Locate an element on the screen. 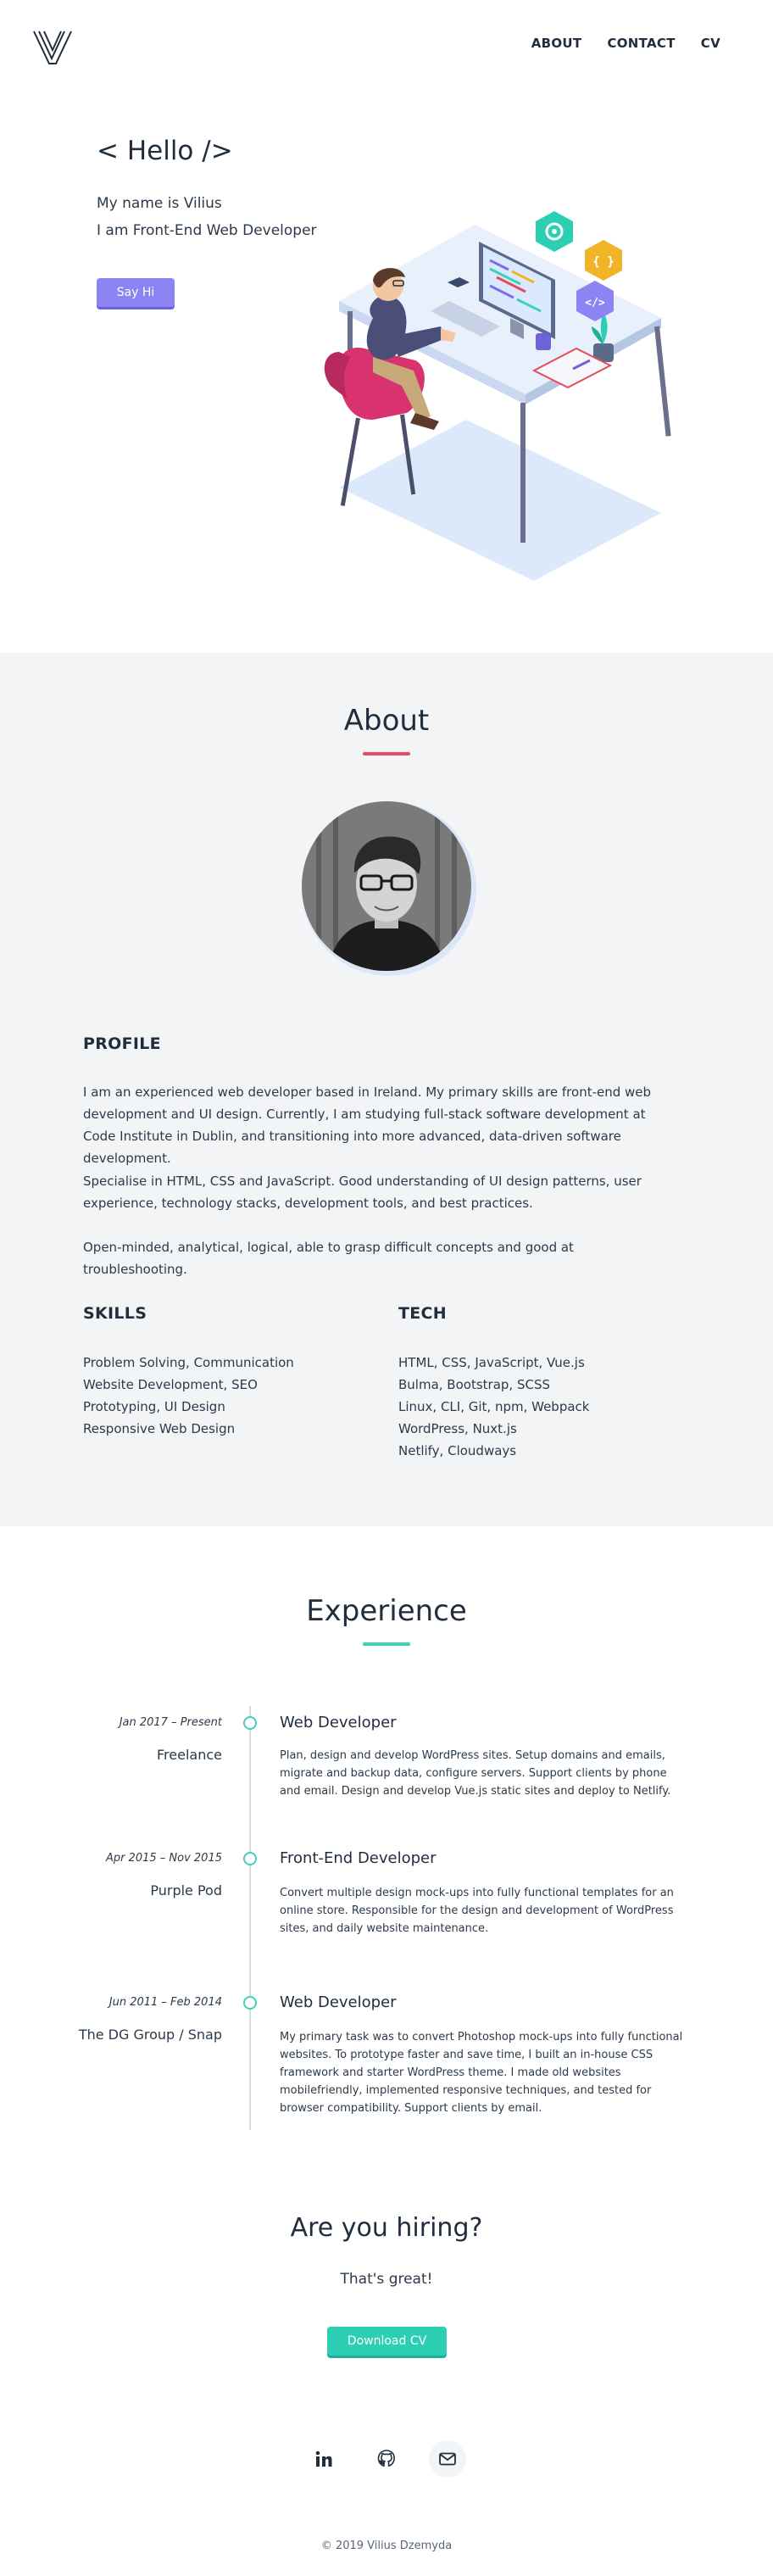 The width and height of the screenshot is (773, 2576). main-nav: ABOUT CONTACT CV is located at coordinates (625, 43).